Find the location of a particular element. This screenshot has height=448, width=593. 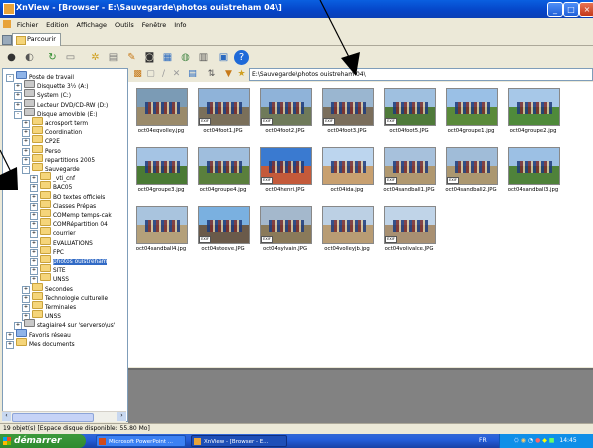

thumbnail-item: EXIF oct04sandball2.JPG is located at coordinates (471, 168).